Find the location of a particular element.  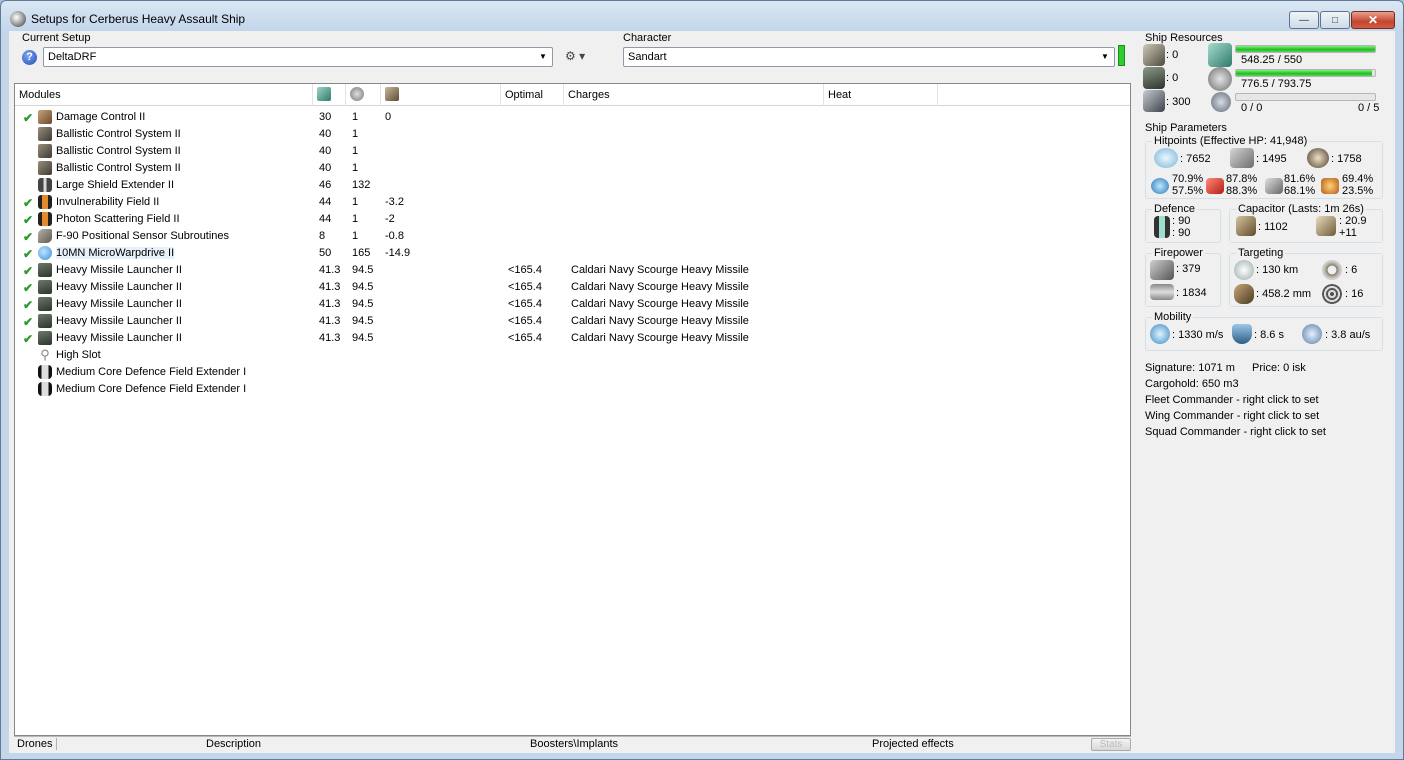

active-check-icon: ✔ is located at coordinates (28, 237).